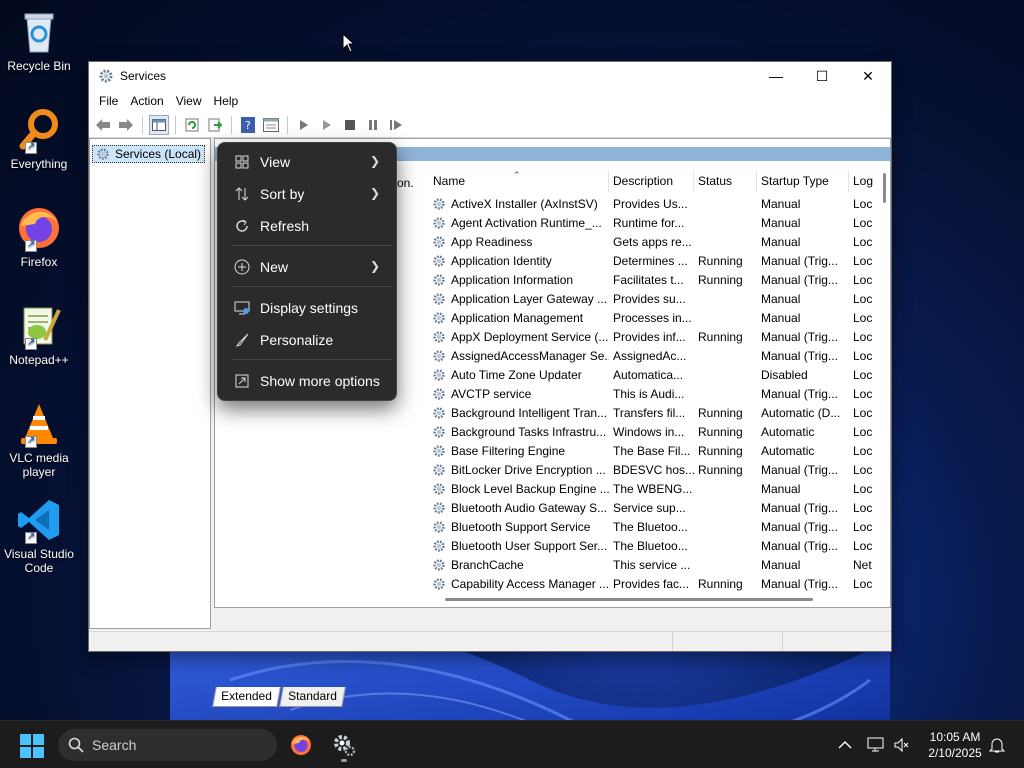 Image resolution: width=1024 pixels, height=768 pixels. What do you see at coordinates (301, 745) in the screenshot?
I see `taskbar-firefox` at bounding box center [301, 745].